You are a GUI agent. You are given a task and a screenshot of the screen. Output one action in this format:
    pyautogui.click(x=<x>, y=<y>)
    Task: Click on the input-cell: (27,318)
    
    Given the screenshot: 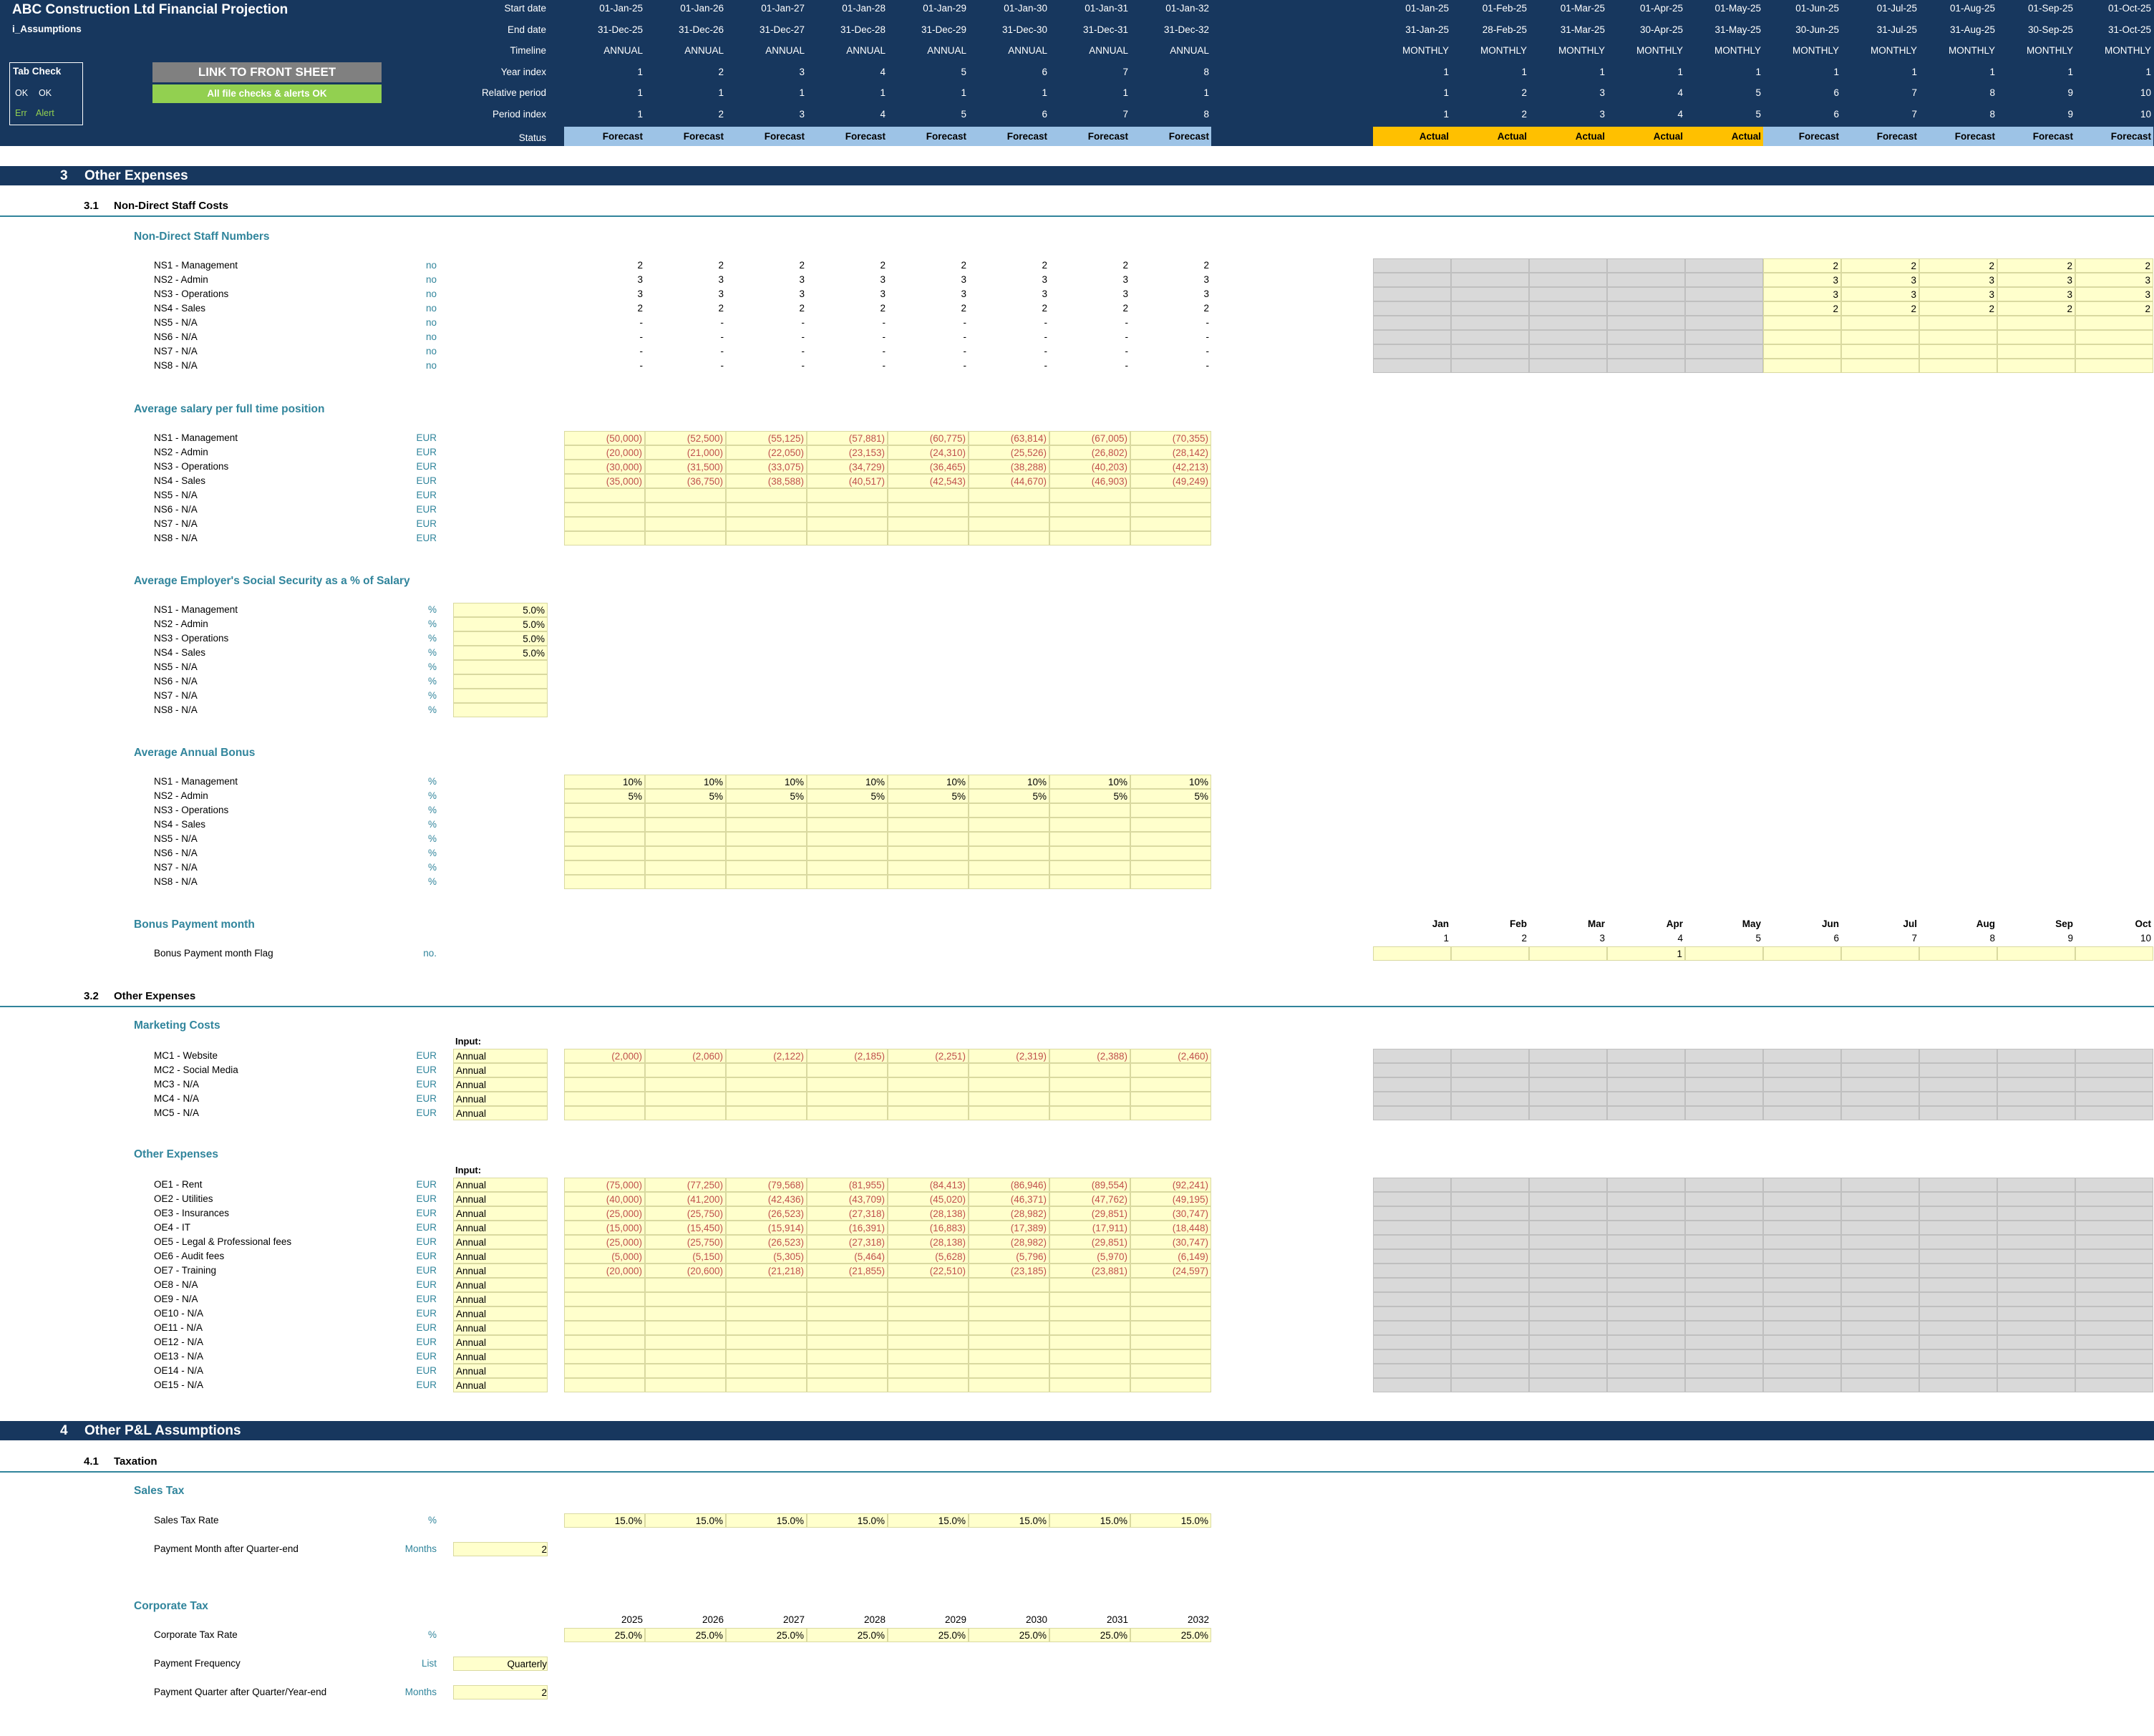 What is the action you would take?
    pyautogui.click(x=847, y=1242)
    